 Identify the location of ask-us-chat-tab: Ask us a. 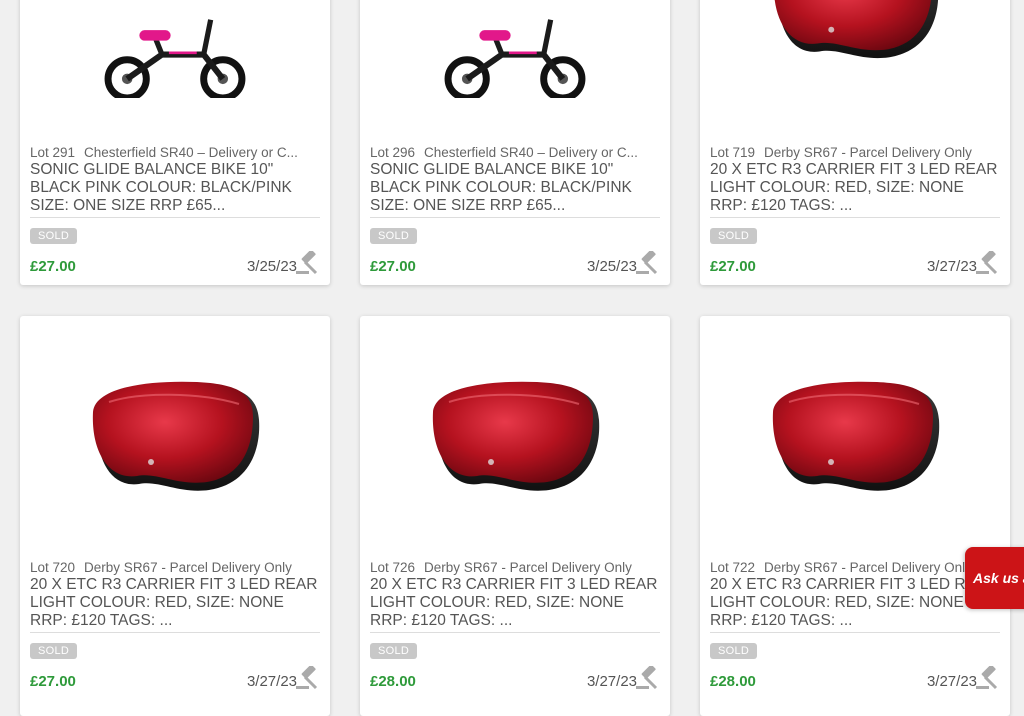
(994, 578).